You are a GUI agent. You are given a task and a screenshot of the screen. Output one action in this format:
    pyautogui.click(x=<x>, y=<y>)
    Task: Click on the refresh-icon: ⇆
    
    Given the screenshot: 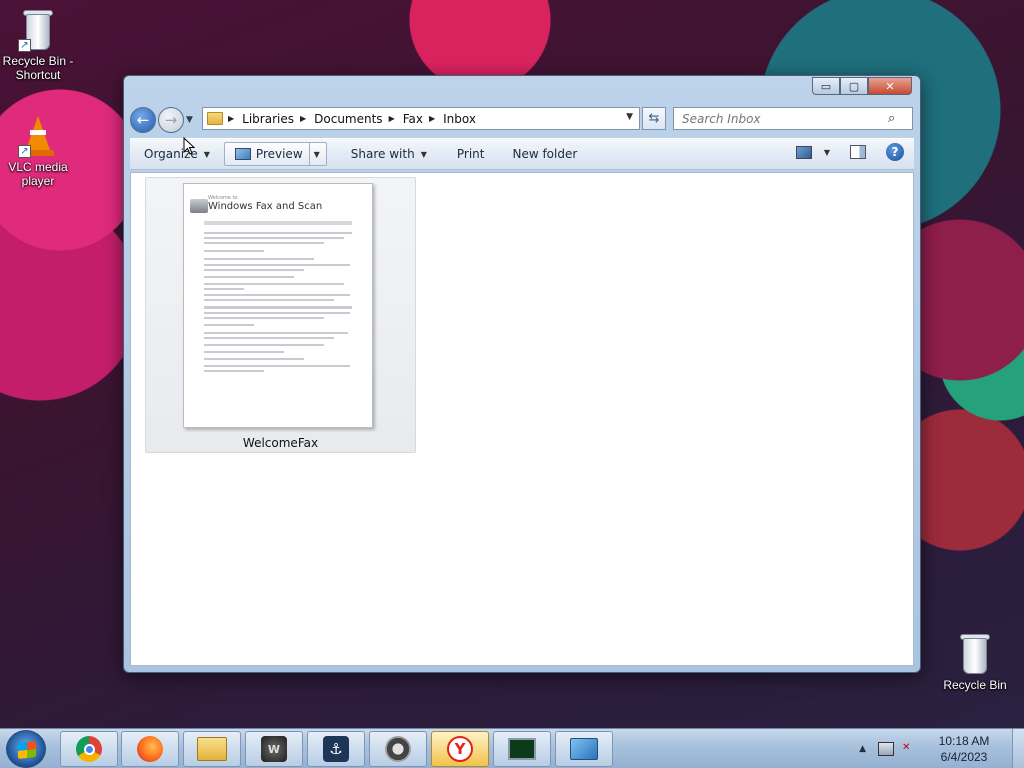 What is the action you would take?
    pyautogui.click(x=654, y=118)
    